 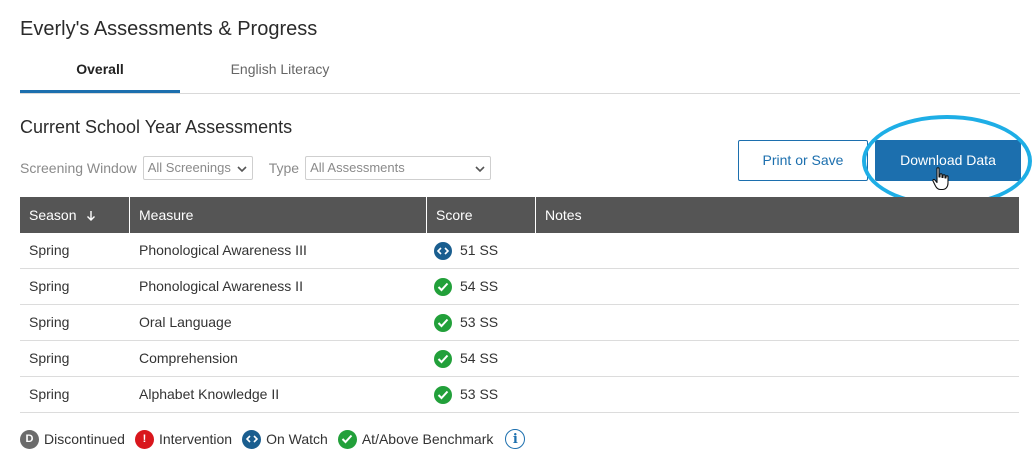 I want to click on table-row: Spring Oral Language 53 SS, so click(x=519, y=323).